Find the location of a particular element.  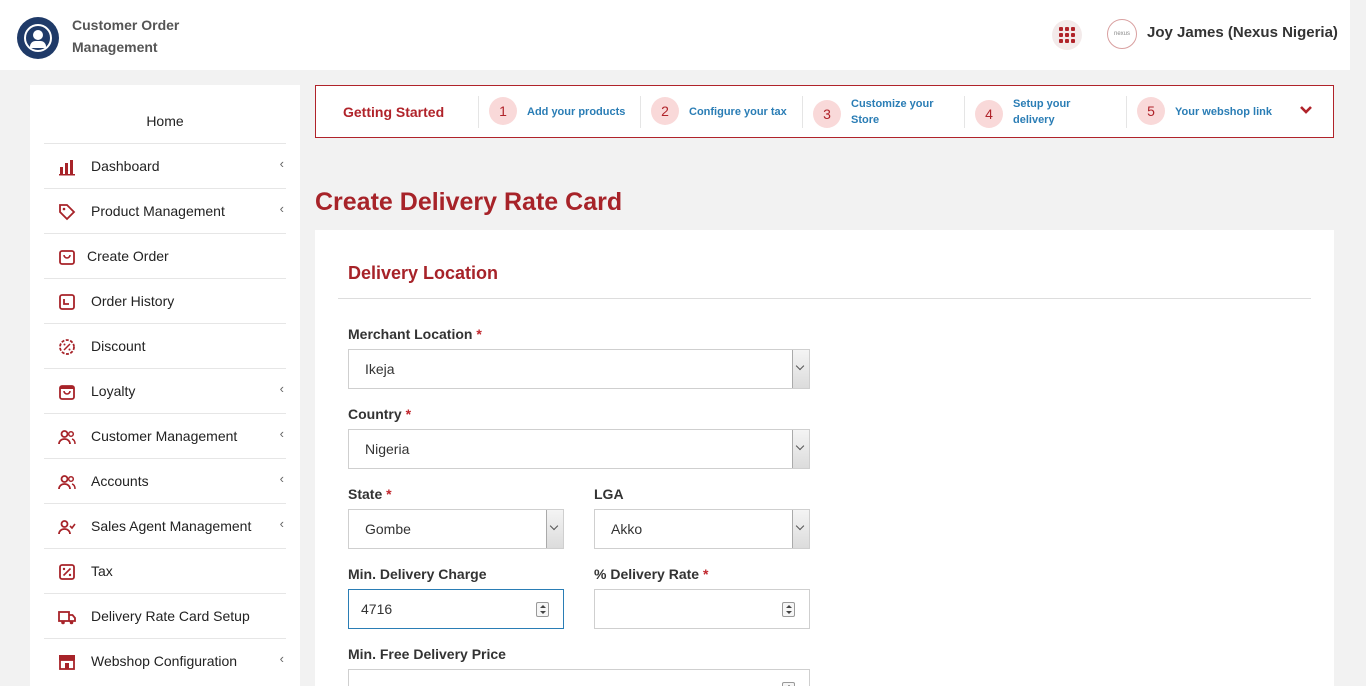

step-number: 3 is located at coordinates (827, 114).